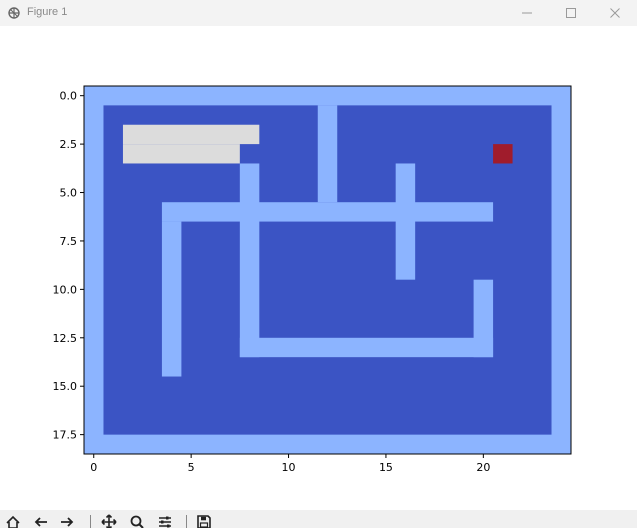  Describe the element at coordinates (47, 12) in the screenshot. I see `window-title: Figure 1` at that location.